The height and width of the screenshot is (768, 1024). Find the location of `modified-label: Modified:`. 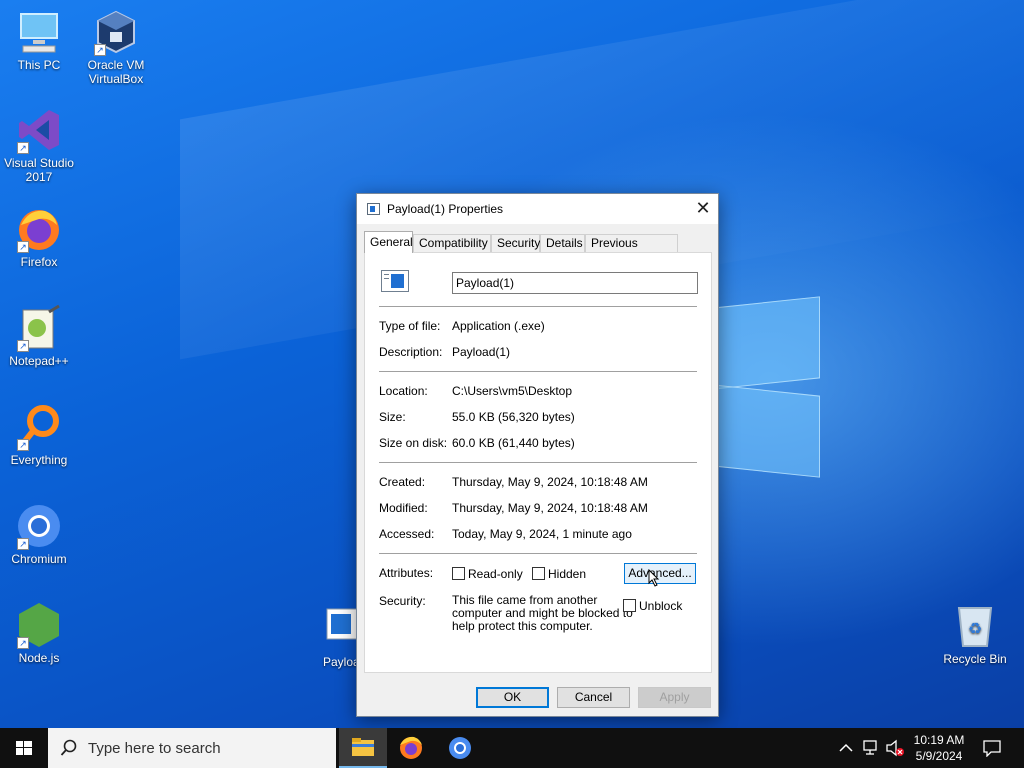

modified-label: Modified: is located at coordinates (403, 508).